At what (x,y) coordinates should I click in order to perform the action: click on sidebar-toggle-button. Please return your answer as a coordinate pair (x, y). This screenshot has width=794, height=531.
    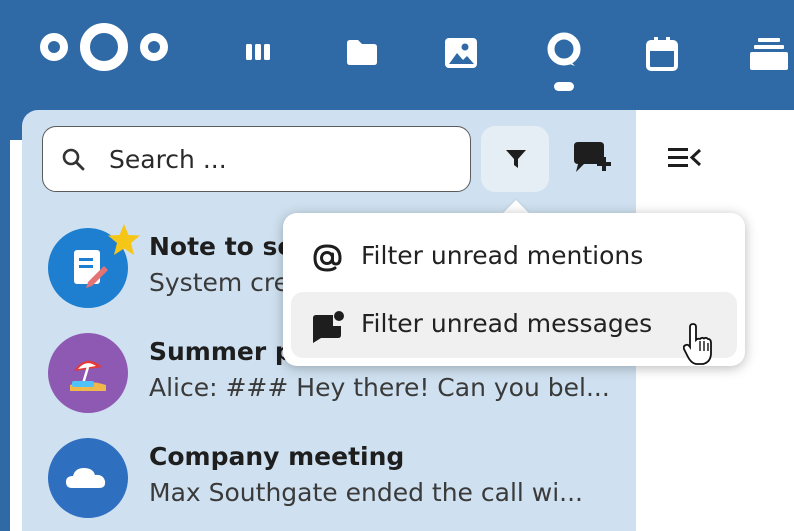
    Looking at the image, I should click on (685, 160).